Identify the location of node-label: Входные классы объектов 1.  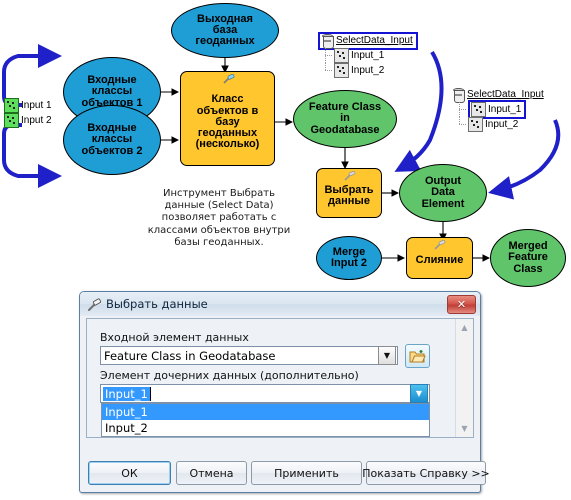
(112, 91).